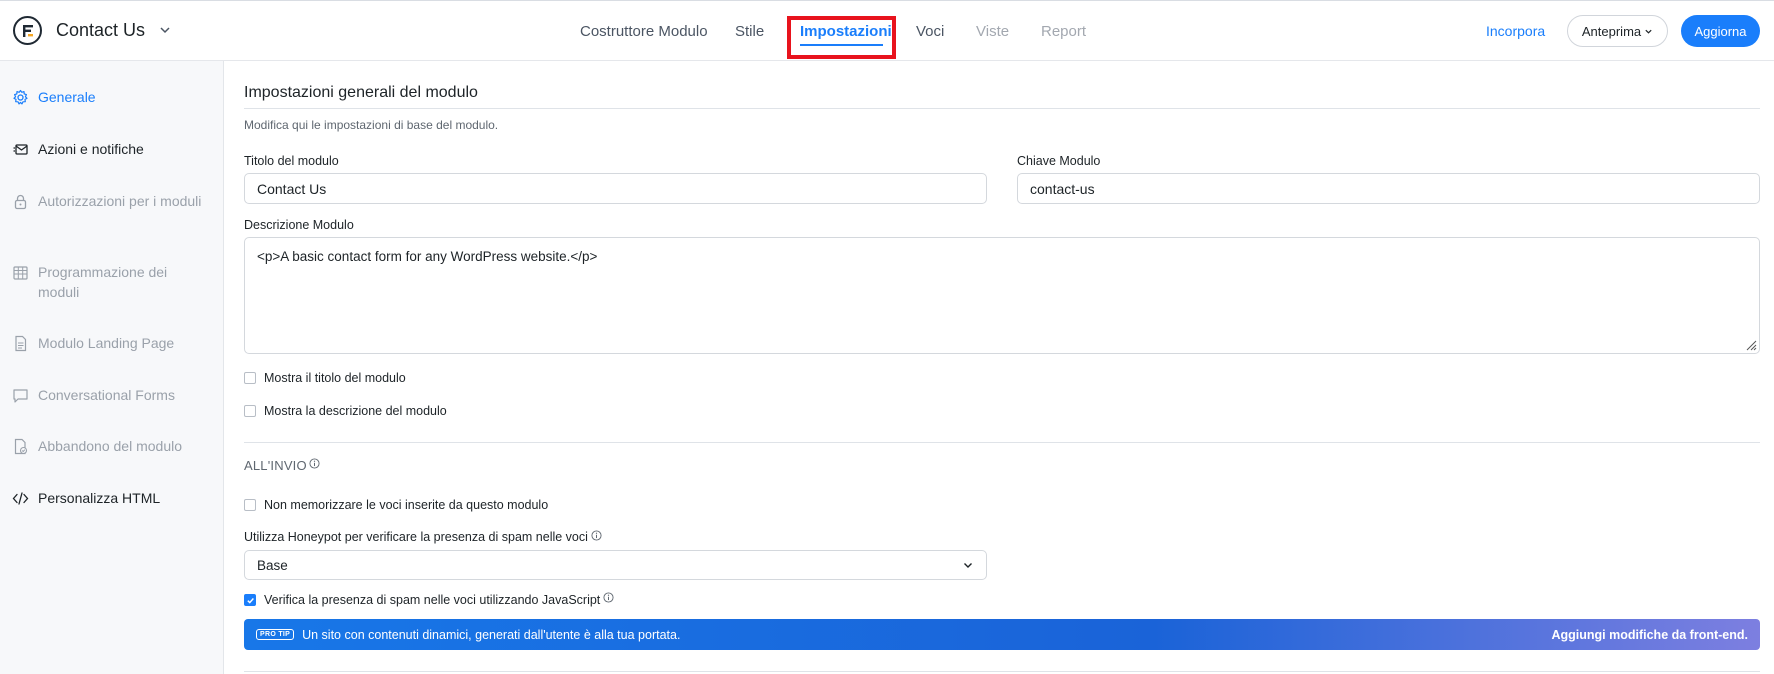 The width and height of the screenshot is (1774, 674). I want to click on sidebar-item-permissions: Autorizzazioni per i moduli, so click(107, 201).